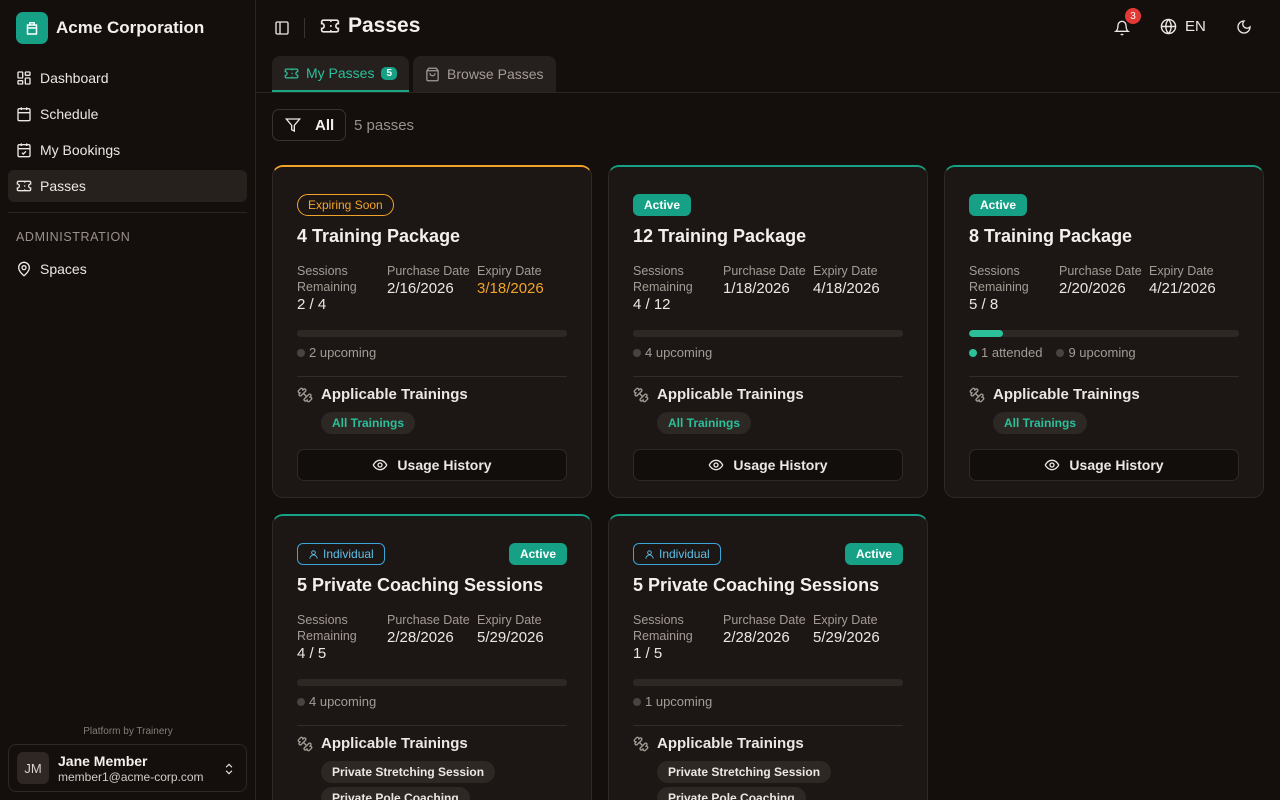  What do you see at coordinates (127, 269) in the screenshot?
I see `sidebar-item-spaces: Spaces` at bounding box center [127, 269].